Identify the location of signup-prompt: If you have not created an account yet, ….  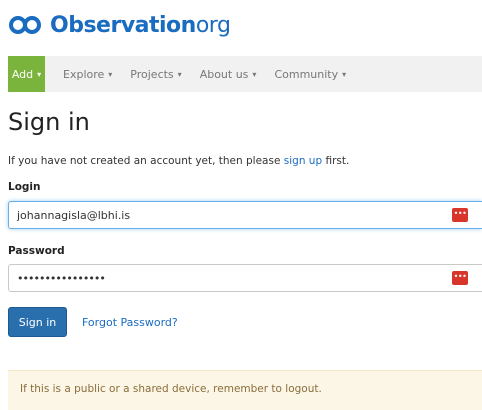
(178, 161).